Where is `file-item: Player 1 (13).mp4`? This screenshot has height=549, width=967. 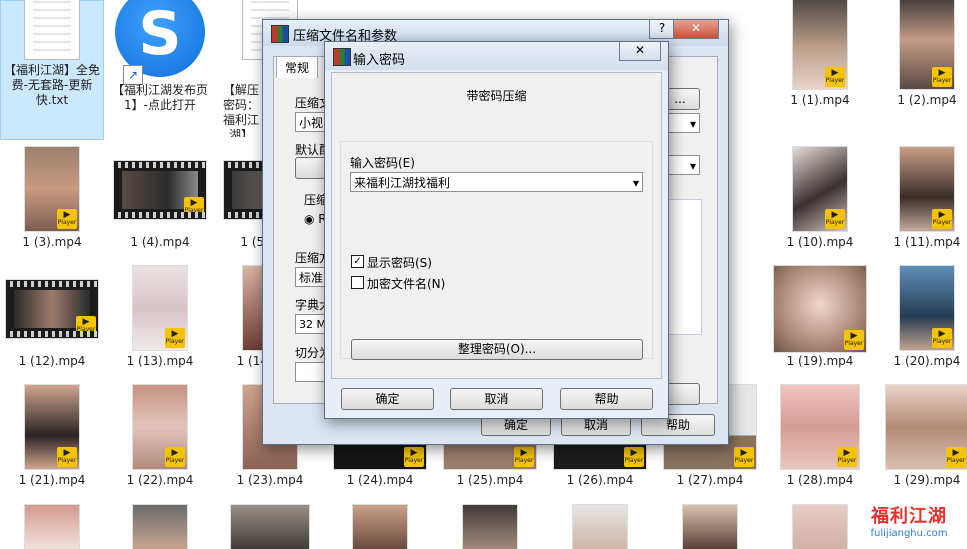 file-item: Player 1 (13).mp4 is located at coordinates (160, 319).